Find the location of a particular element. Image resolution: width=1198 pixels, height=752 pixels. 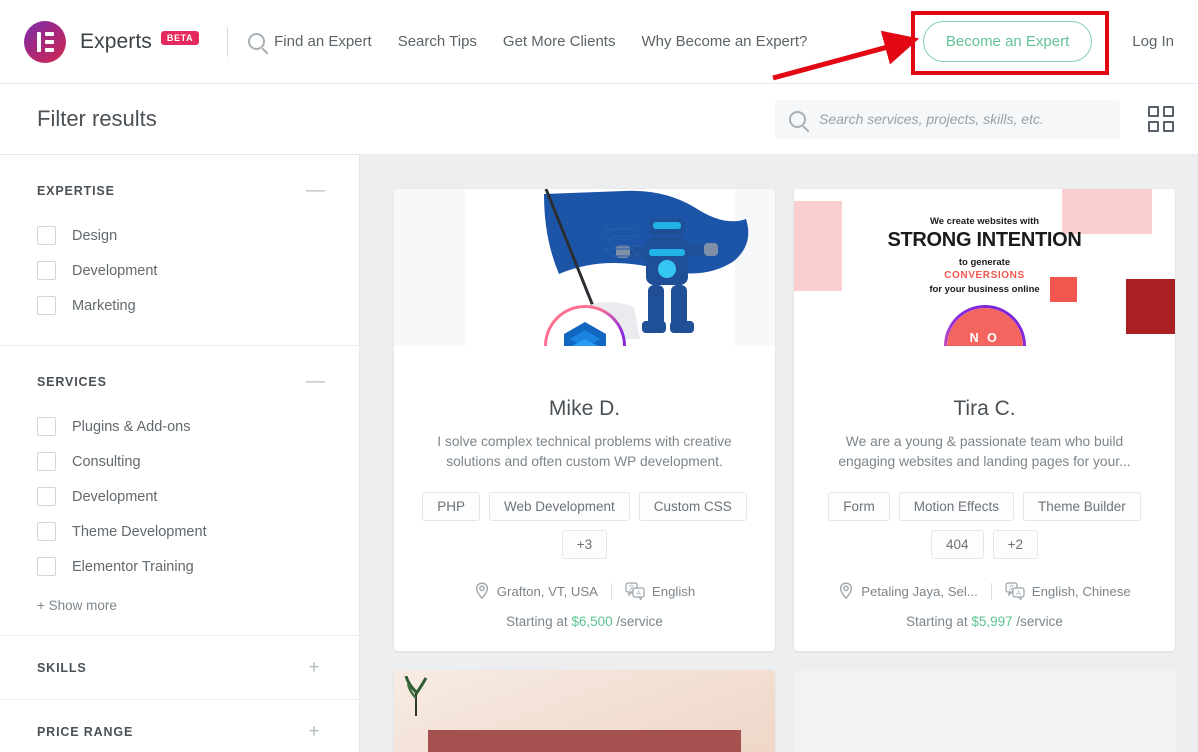

cover-banner is located at coordinates (584, 741).